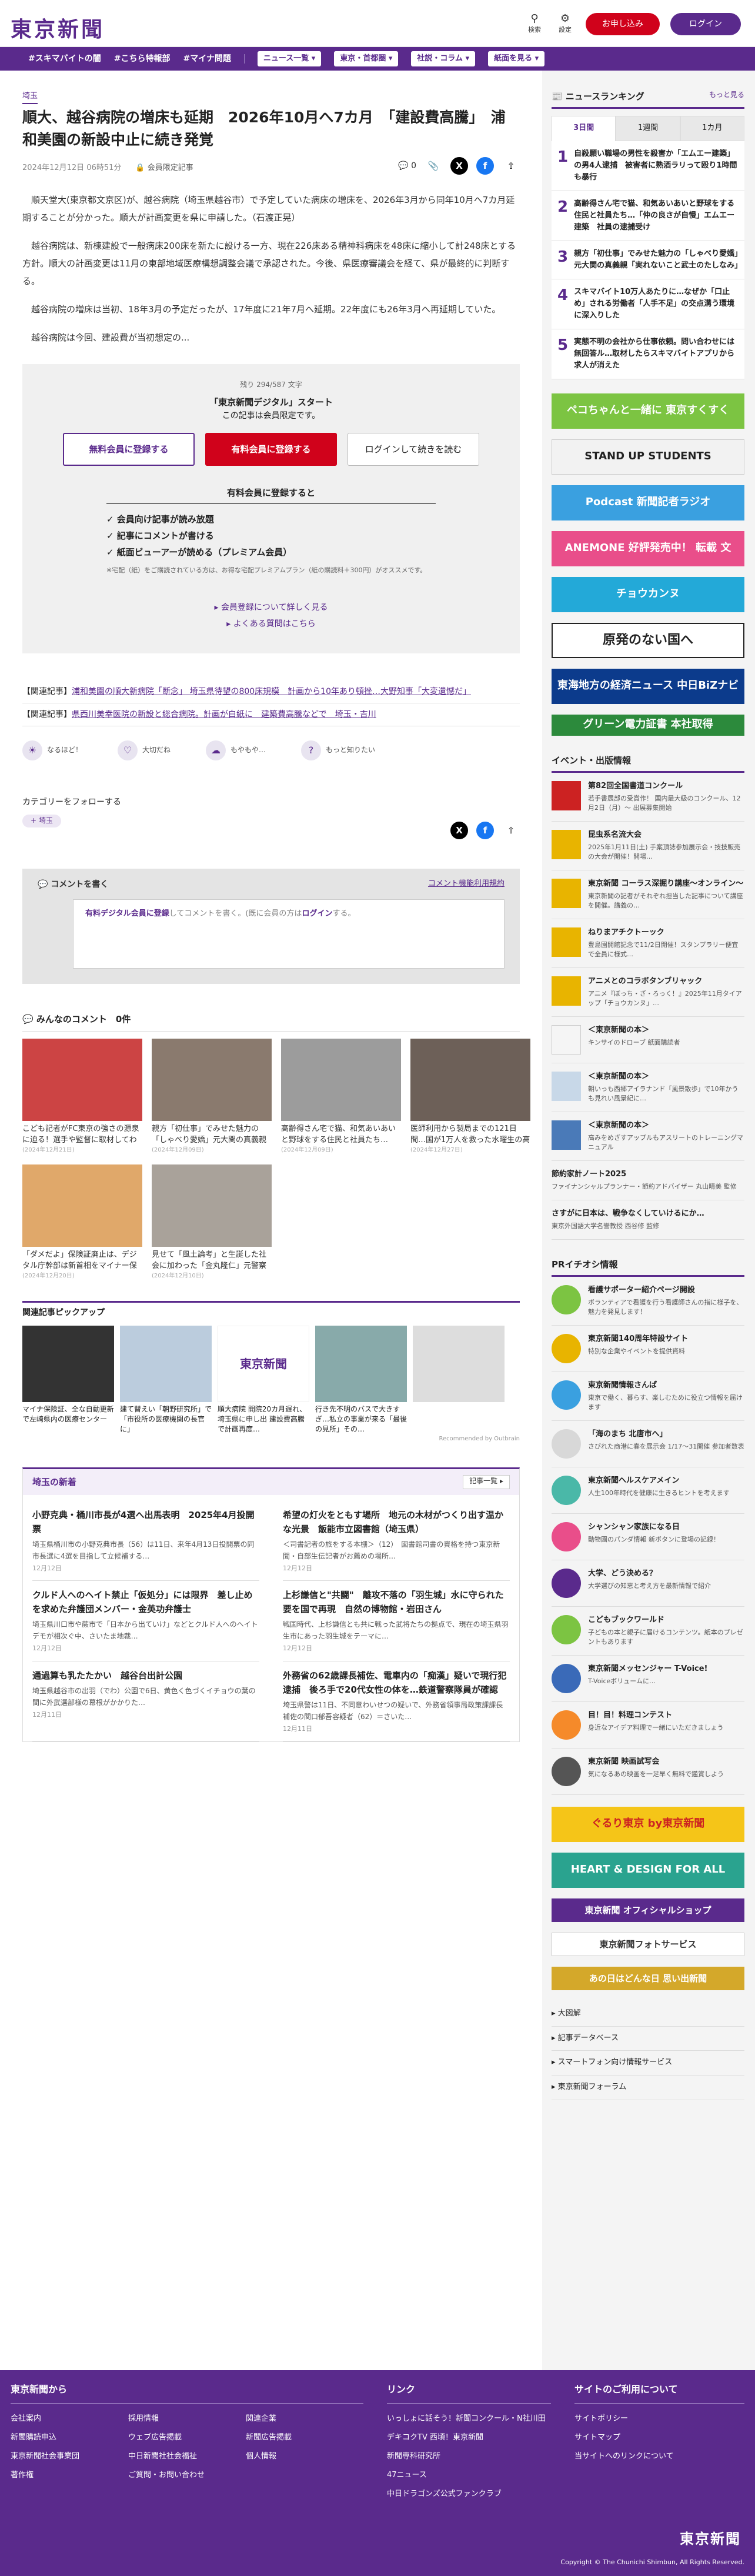 This screenshot has height=2576, width=755. What do you see at coordinates (511, 830) in the screenshot?
I see `share-icon: ⇧` at bounding box center [511, 830].